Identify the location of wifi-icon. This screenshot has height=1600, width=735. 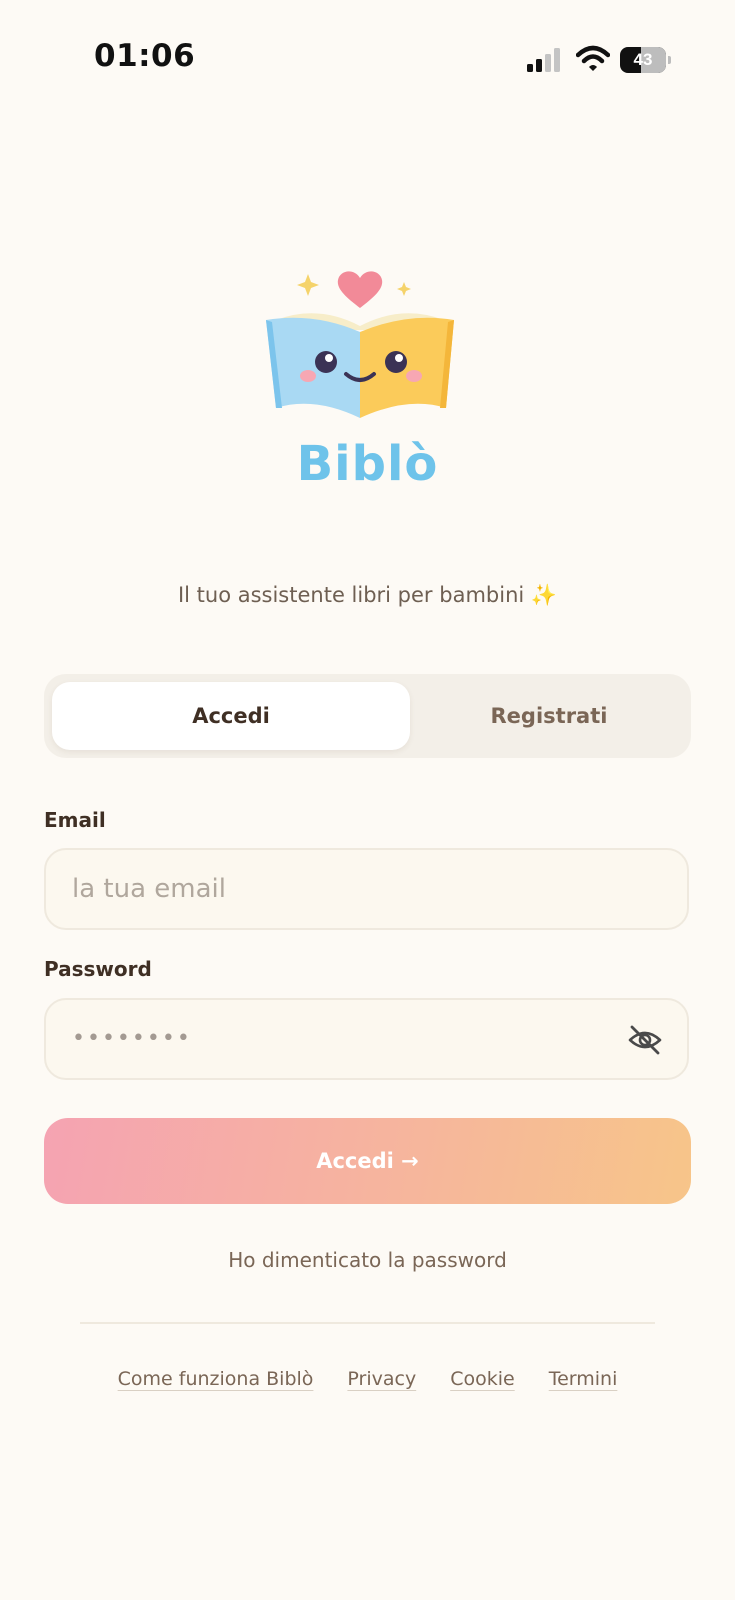
(593, 58).